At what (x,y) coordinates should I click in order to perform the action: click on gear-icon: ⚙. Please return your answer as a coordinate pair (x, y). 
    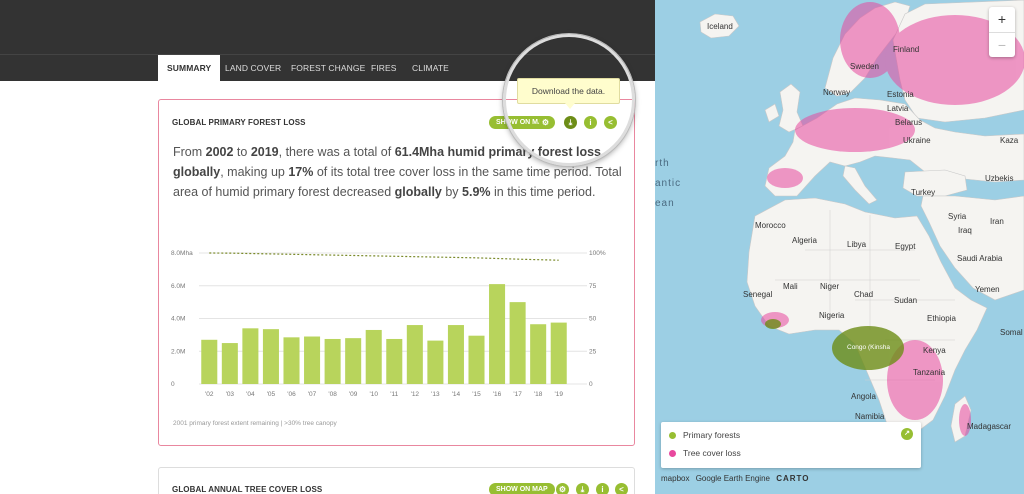
    Looking at the image, I should click on (545, 122).